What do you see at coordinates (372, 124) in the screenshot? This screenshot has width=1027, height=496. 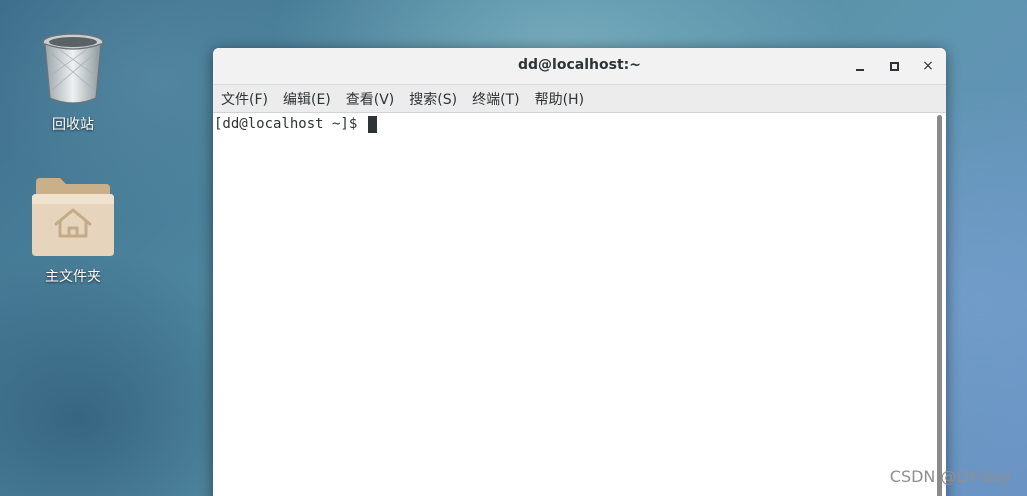 I see `text-cursor` at bounding box center [372, 124].